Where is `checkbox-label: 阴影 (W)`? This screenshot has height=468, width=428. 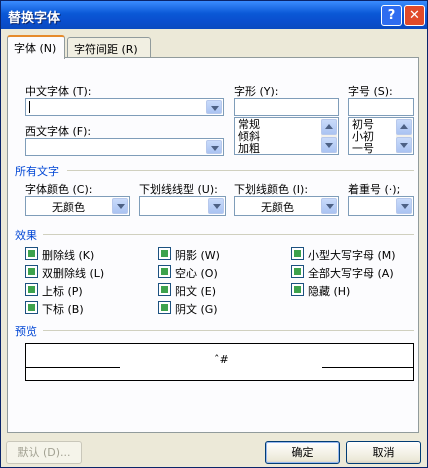
checkbox-label: 阴影 (W) is located at coordinates (197, 255).